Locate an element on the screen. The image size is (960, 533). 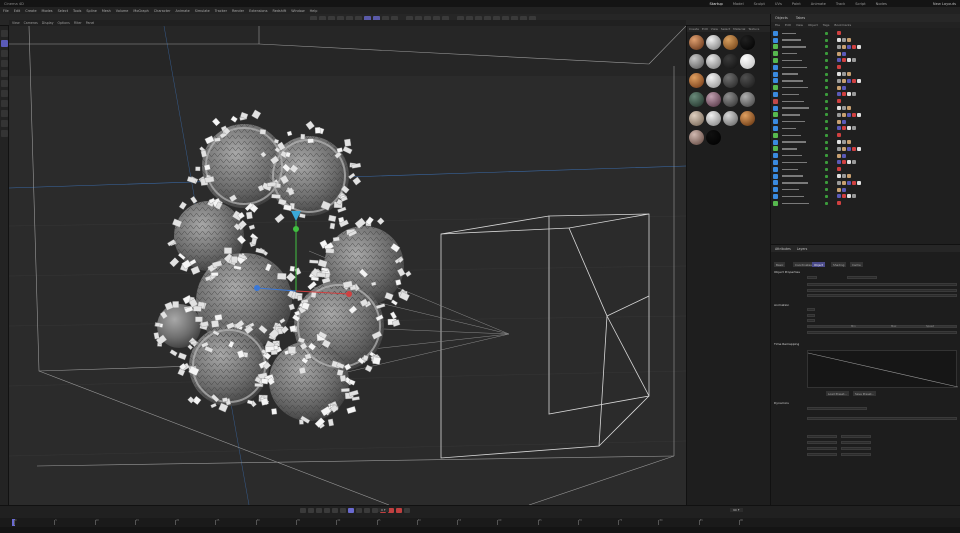
menu-extensions: Extensions is located at coordinates (258, 11).